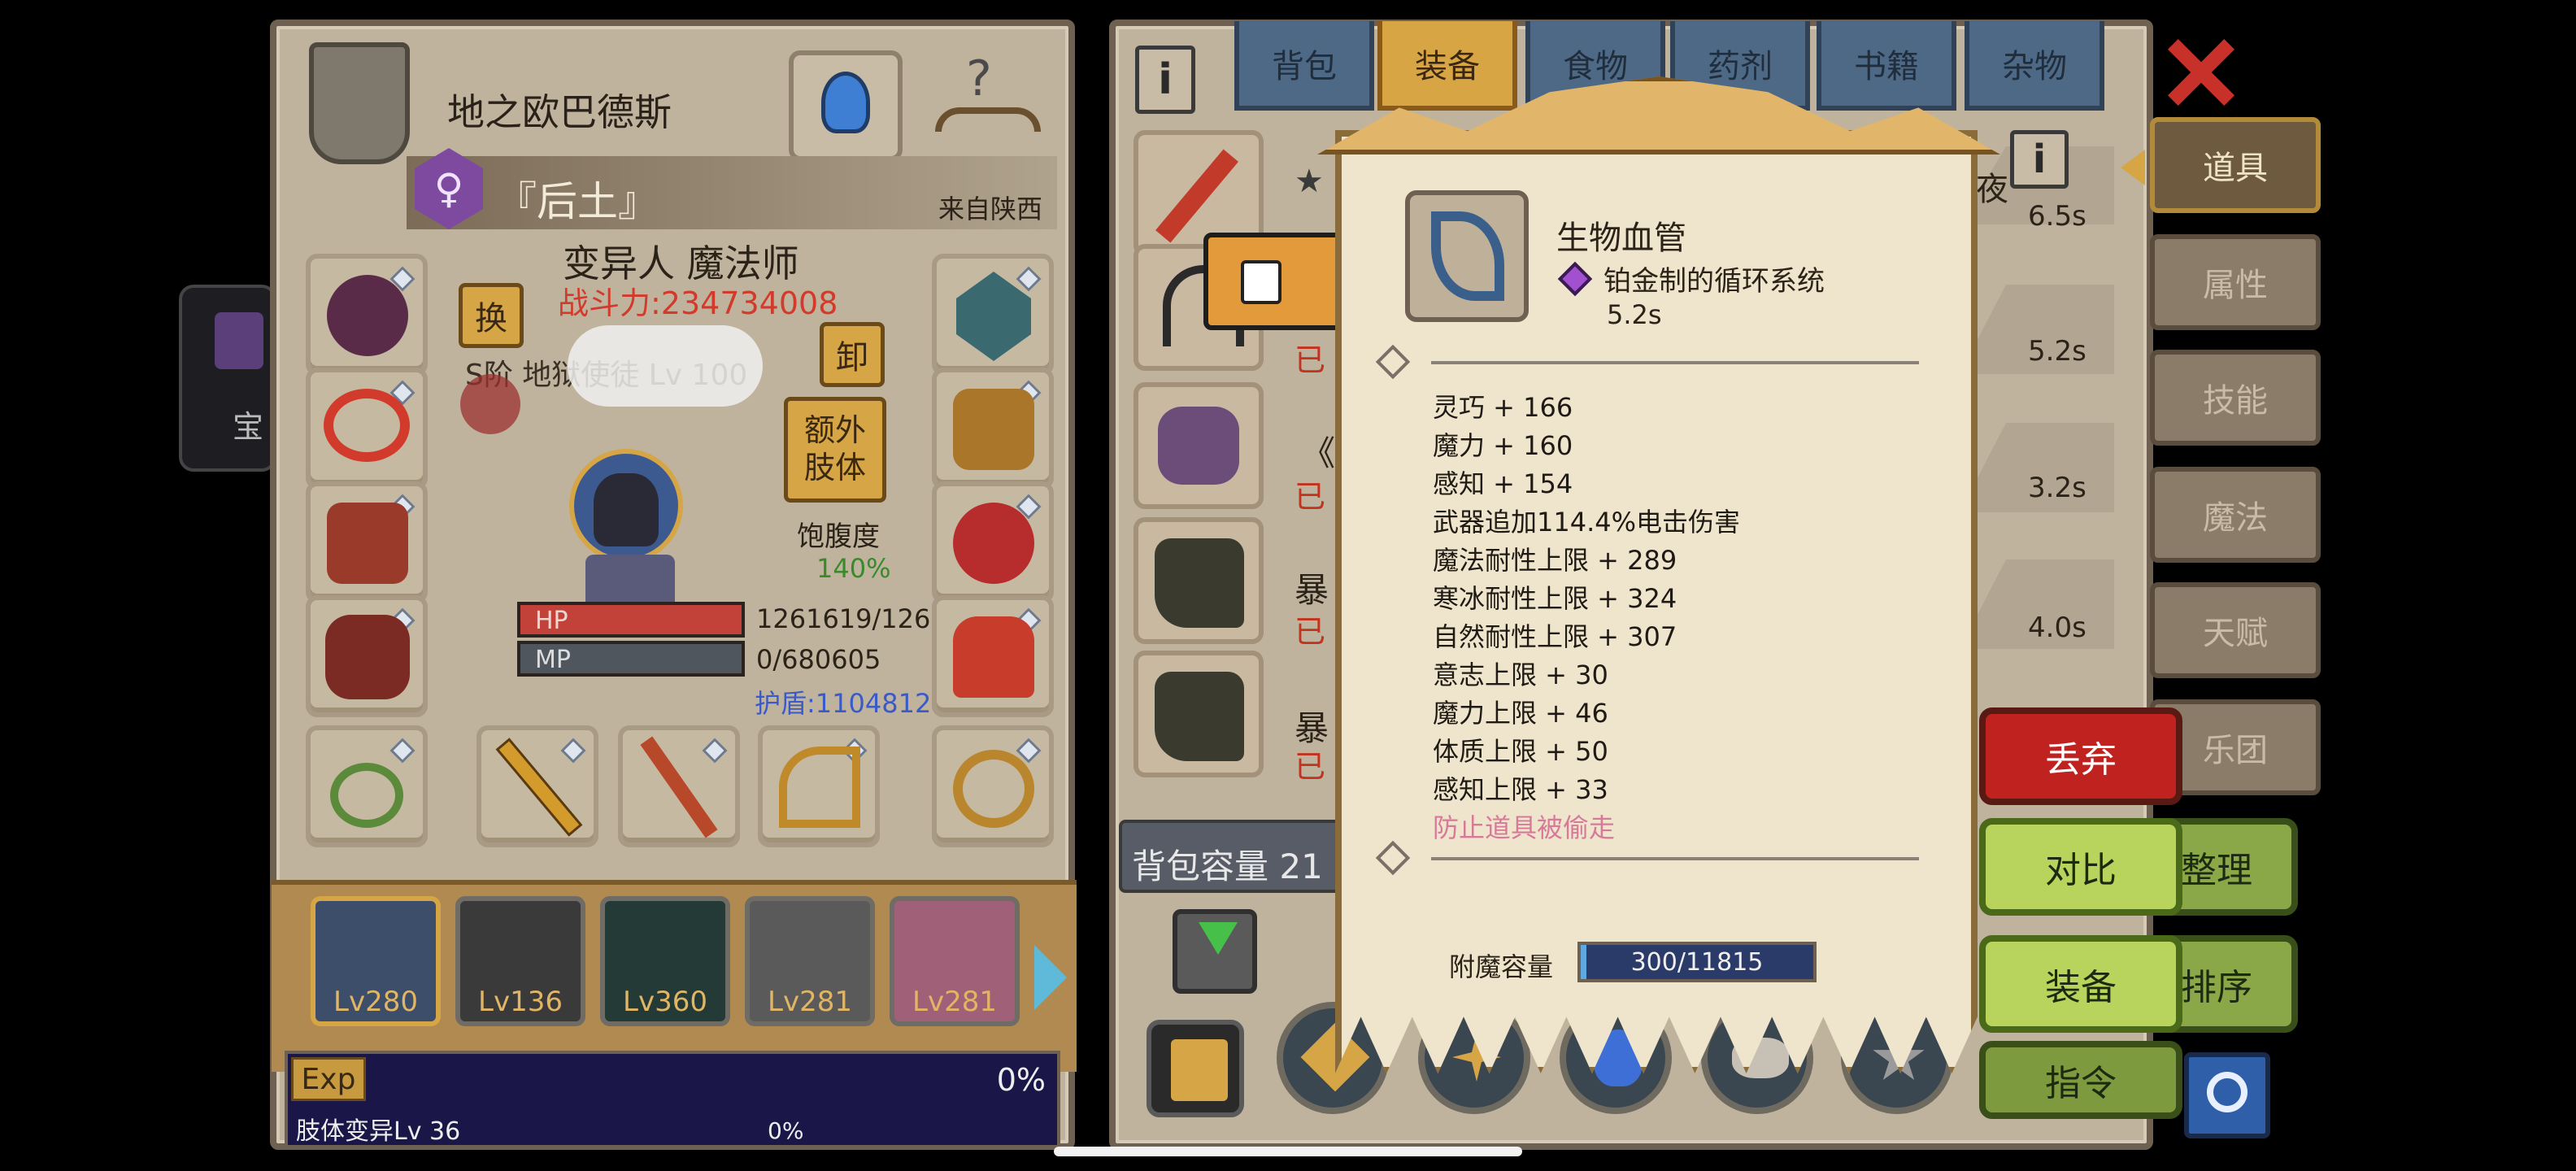  I want to click on search-button, so click(2227, 1095).